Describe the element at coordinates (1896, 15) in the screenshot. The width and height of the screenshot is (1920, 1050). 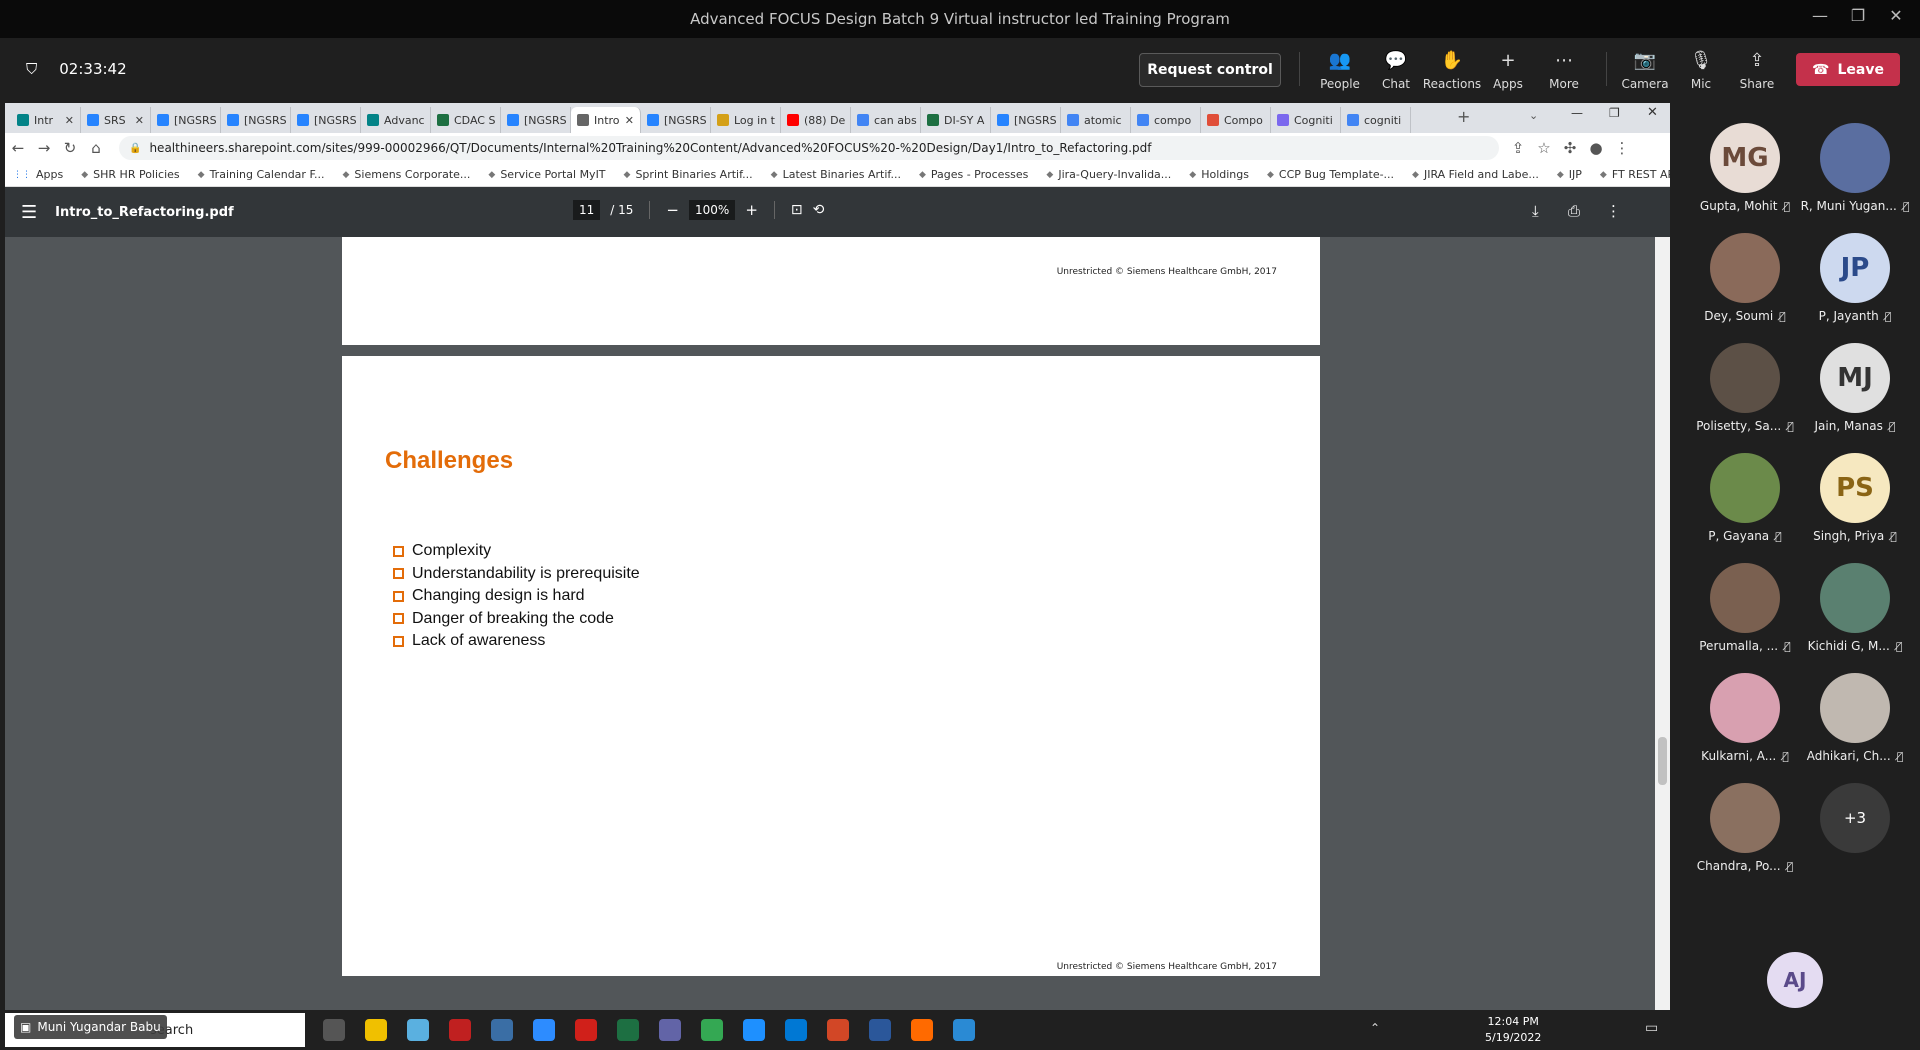
I see `close-icon: ✕` at that location.